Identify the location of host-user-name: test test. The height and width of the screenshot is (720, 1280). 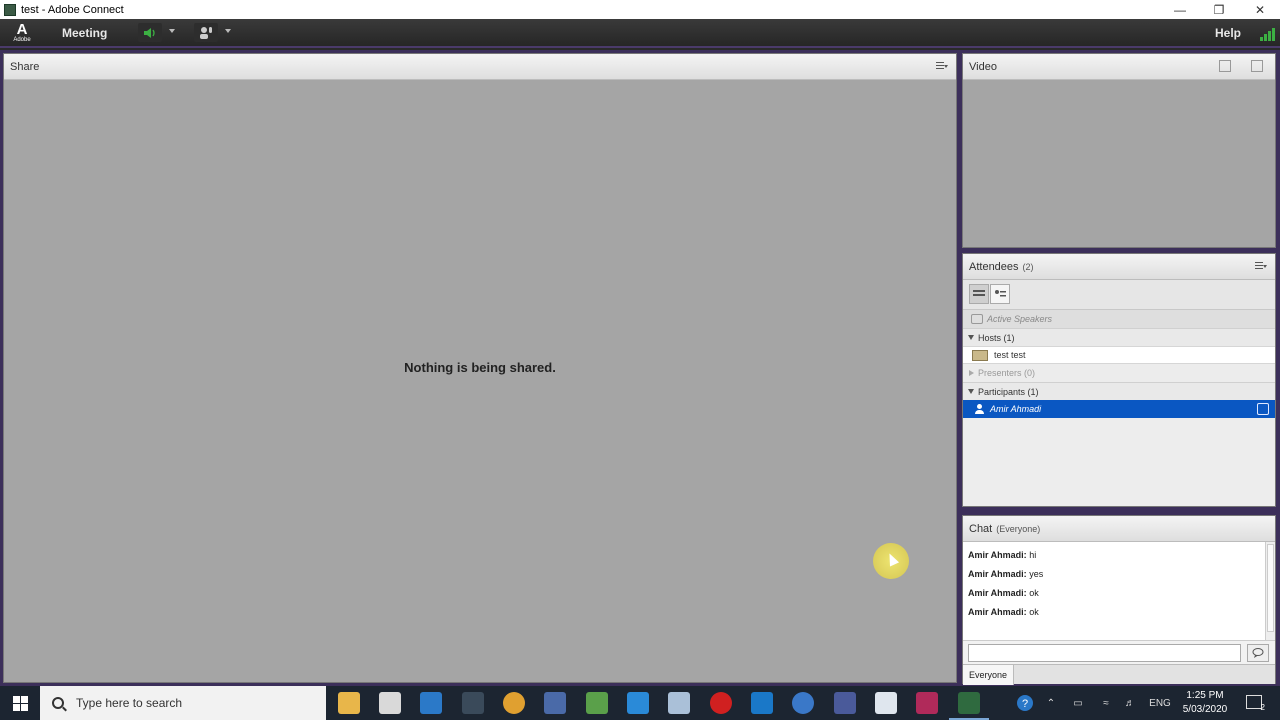
(1010, 355).